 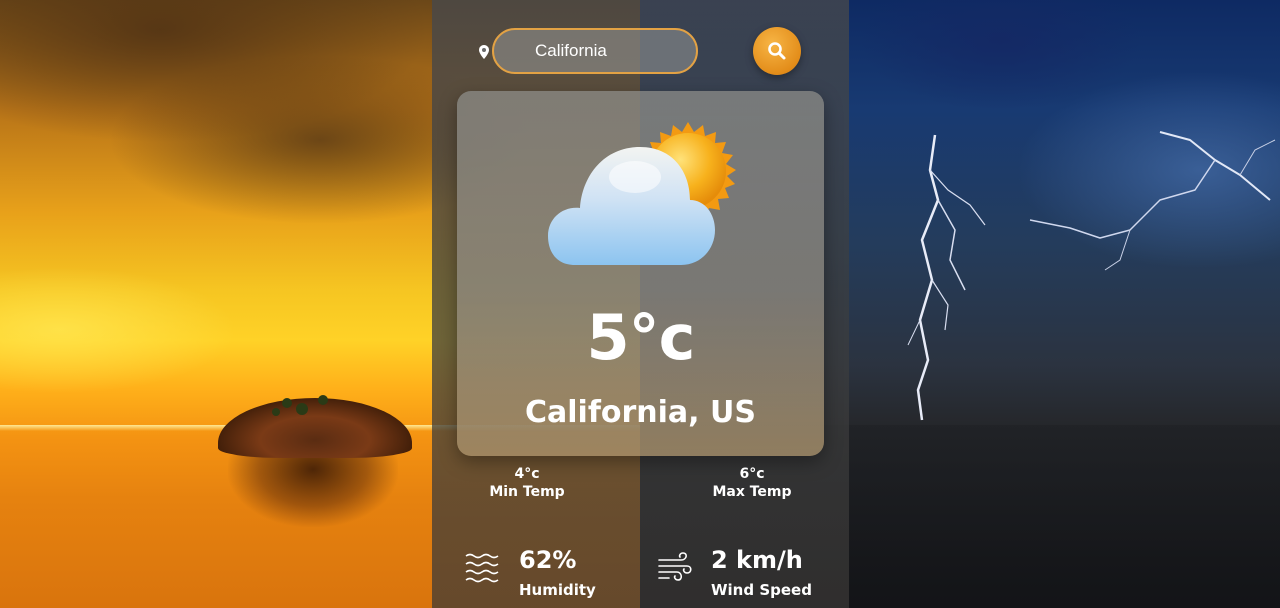 What do you see at coordinates (548, 560) in the screenshot?
I see `humidity-value: 62%` at bounding box center [548, 560].